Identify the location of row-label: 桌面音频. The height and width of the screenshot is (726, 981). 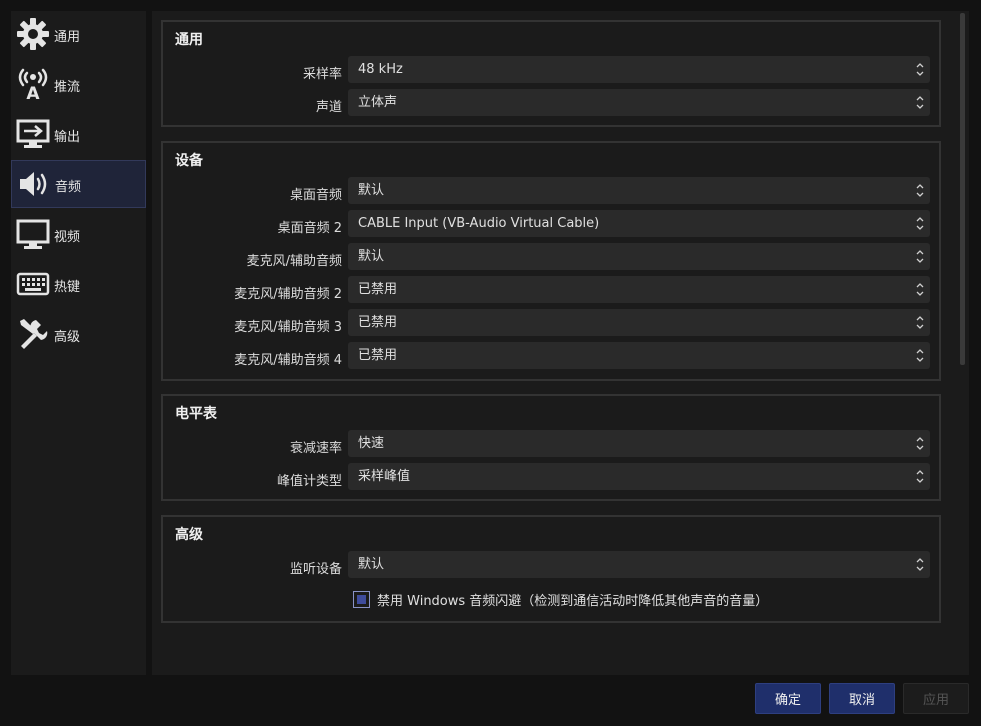
(315, 195).